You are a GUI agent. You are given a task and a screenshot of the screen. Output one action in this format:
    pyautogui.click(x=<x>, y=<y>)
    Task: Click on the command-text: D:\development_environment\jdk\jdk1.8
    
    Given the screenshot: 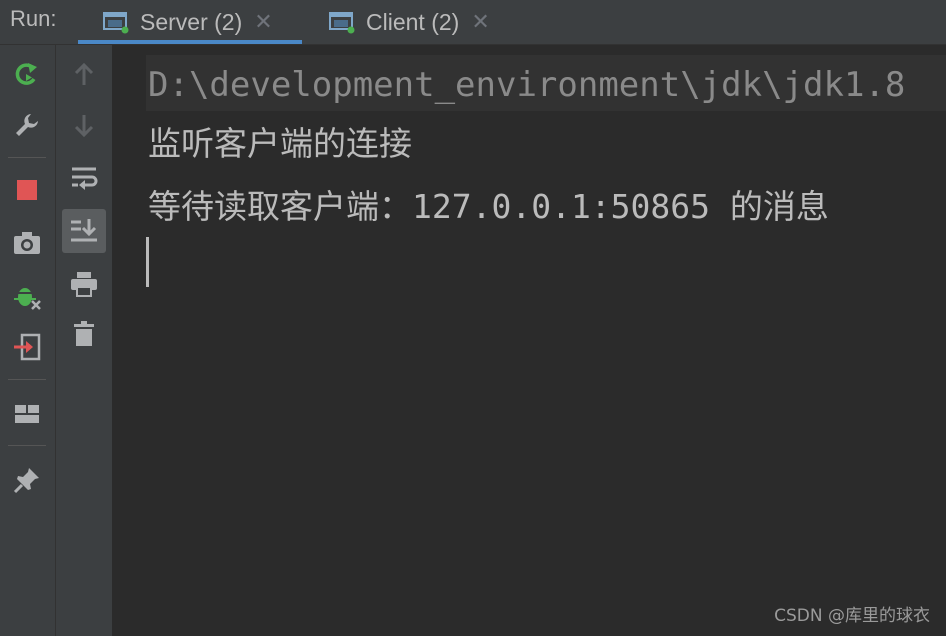 What is the action you would take?
    pyautogui.click(x=527, y=85)
    